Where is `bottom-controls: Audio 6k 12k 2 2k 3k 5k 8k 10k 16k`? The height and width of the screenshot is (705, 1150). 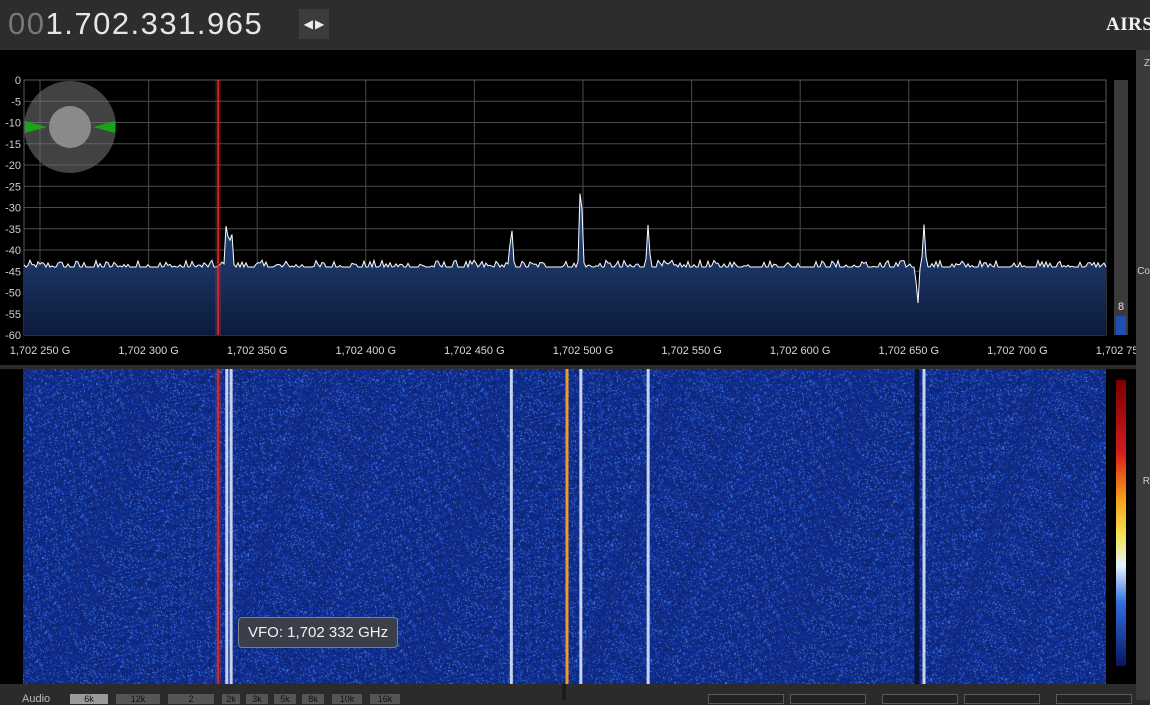
bottom-controls: Audio 6k 12k 2 2k 3k 5k 8k 10k 16k is located at coordinates (568, 694).